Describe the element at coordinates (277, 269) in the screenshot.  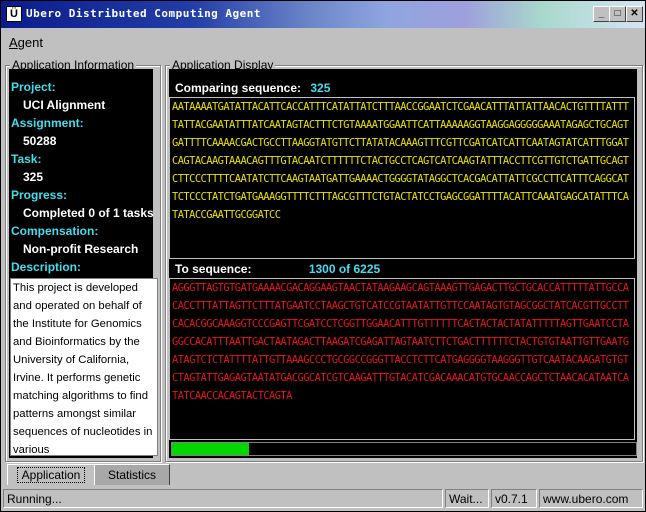
I see `to-sequence-header: To sequence: 1300 of 6225` at that location.